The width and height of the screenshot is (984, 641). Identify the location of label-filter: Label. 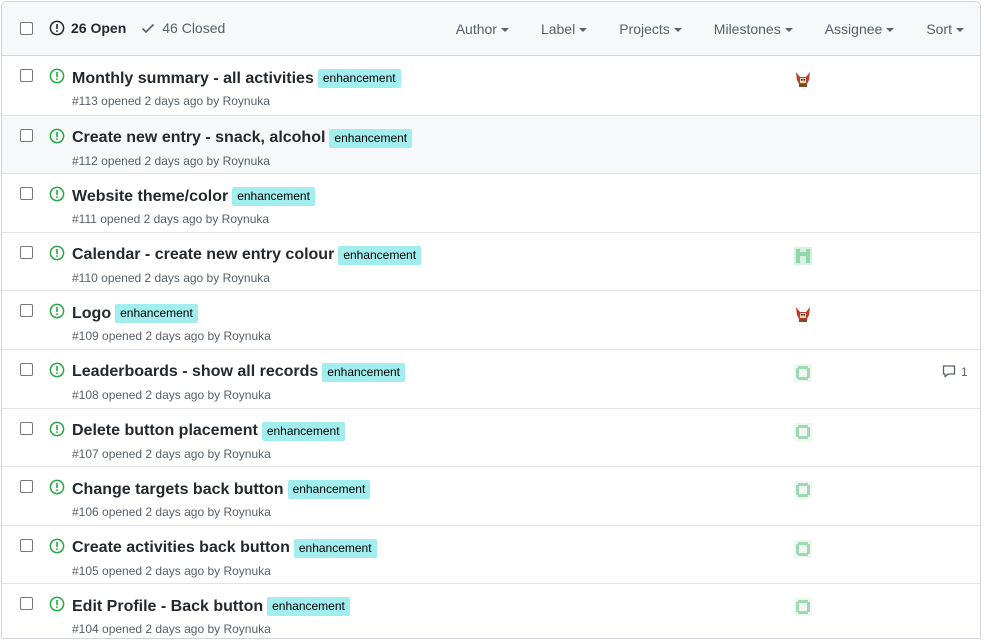
(564, 29).